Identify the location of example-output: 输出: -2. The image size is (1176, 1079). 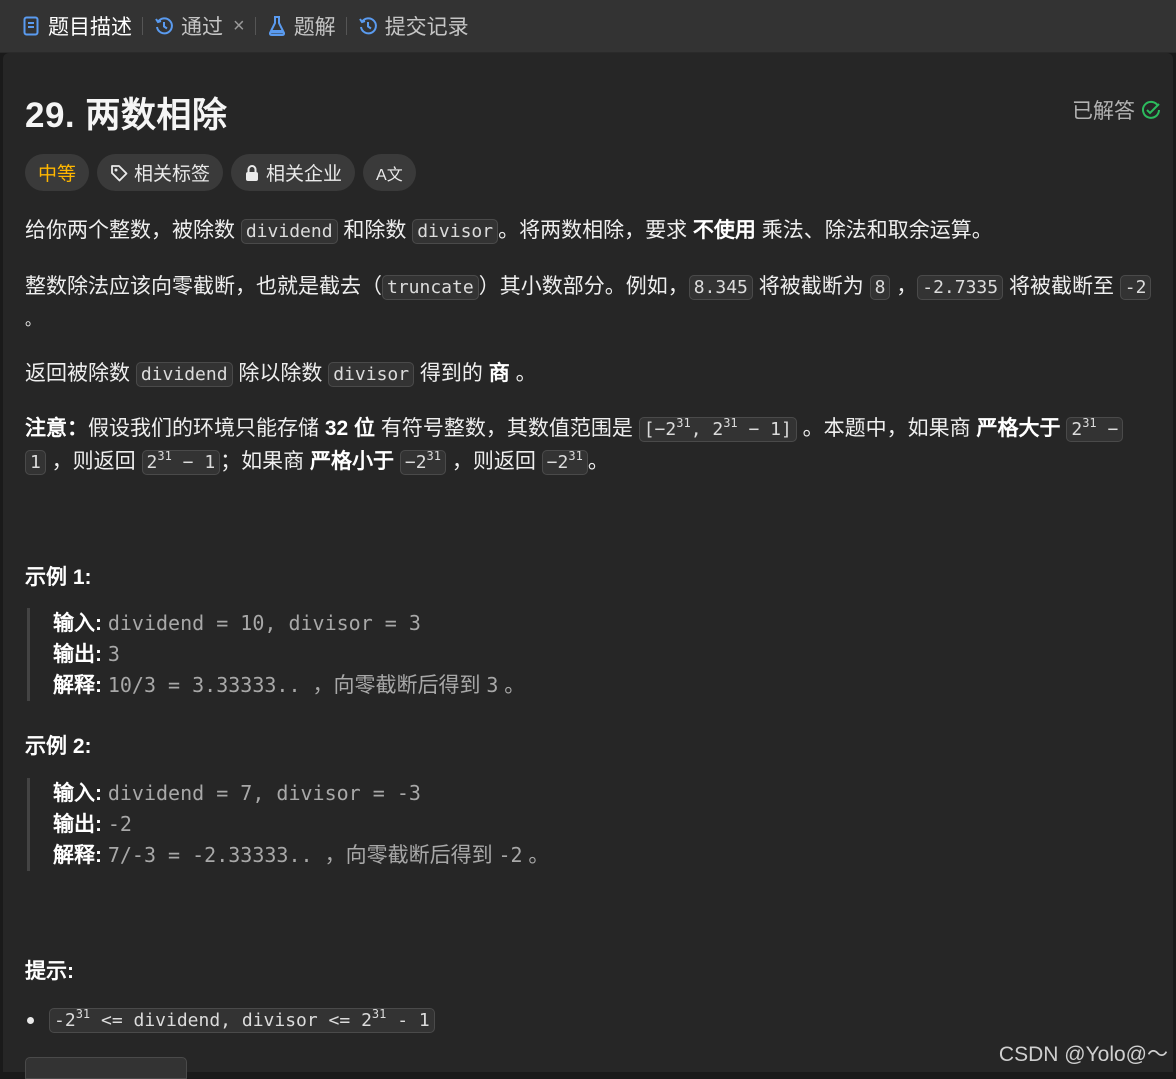
(92, 824).